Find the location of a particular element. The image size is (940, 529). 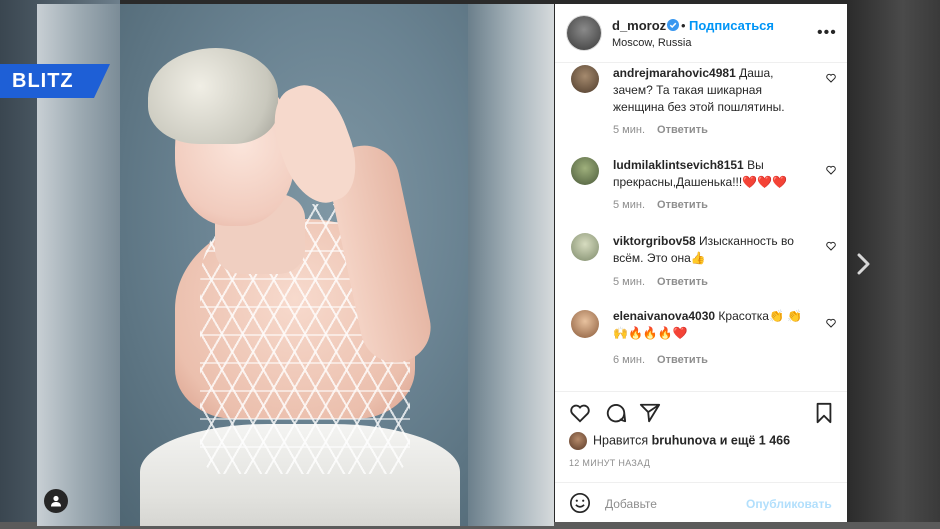

liker-username: bruhunova is located at coordinates (684, 440).